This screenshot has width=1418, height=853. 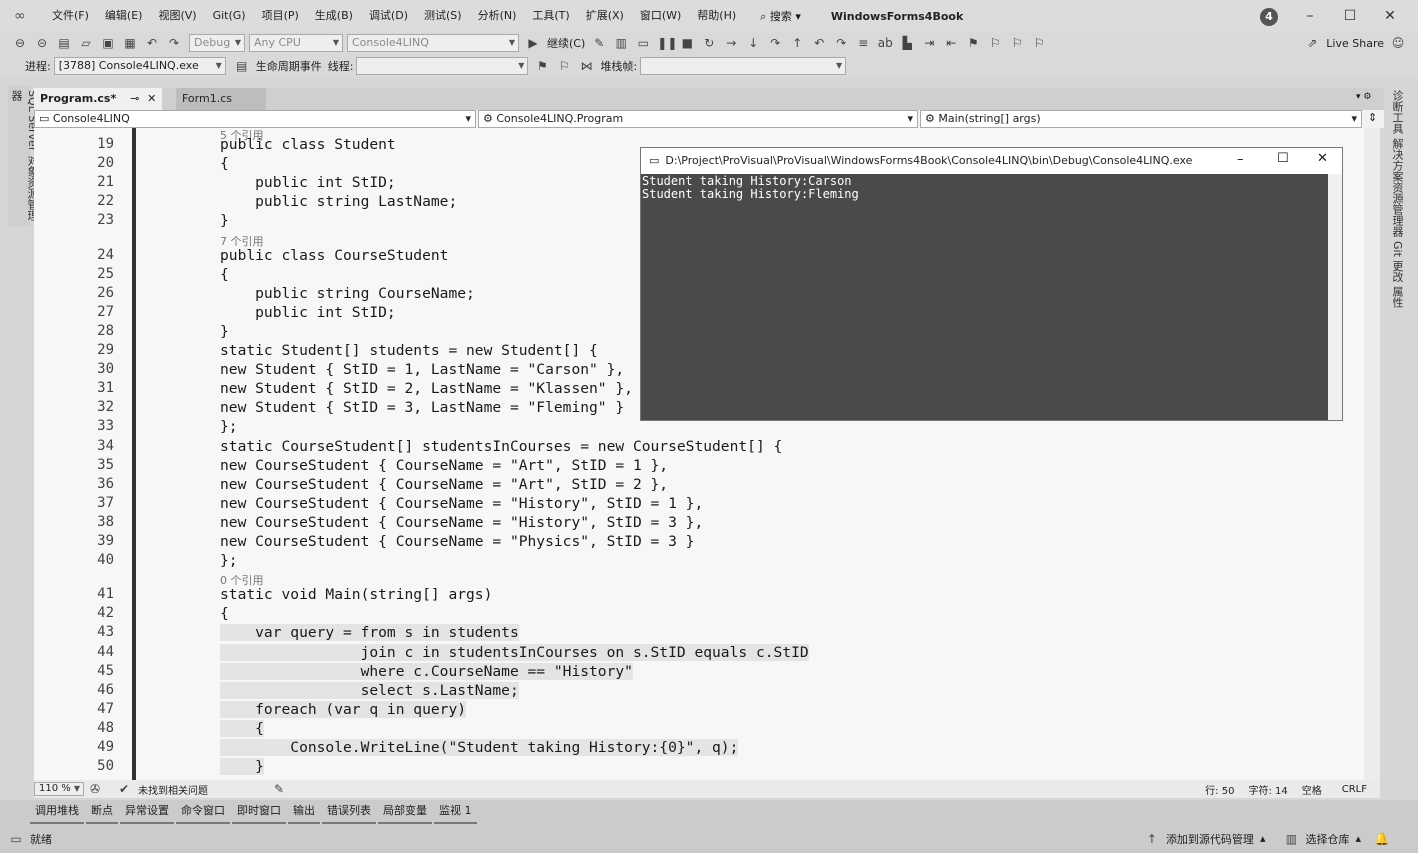 What do you see at coordinates (995, 43) in the screenshot?
I see `prev-bookmark-icon: ⚐` at bounding box center [995, 43].